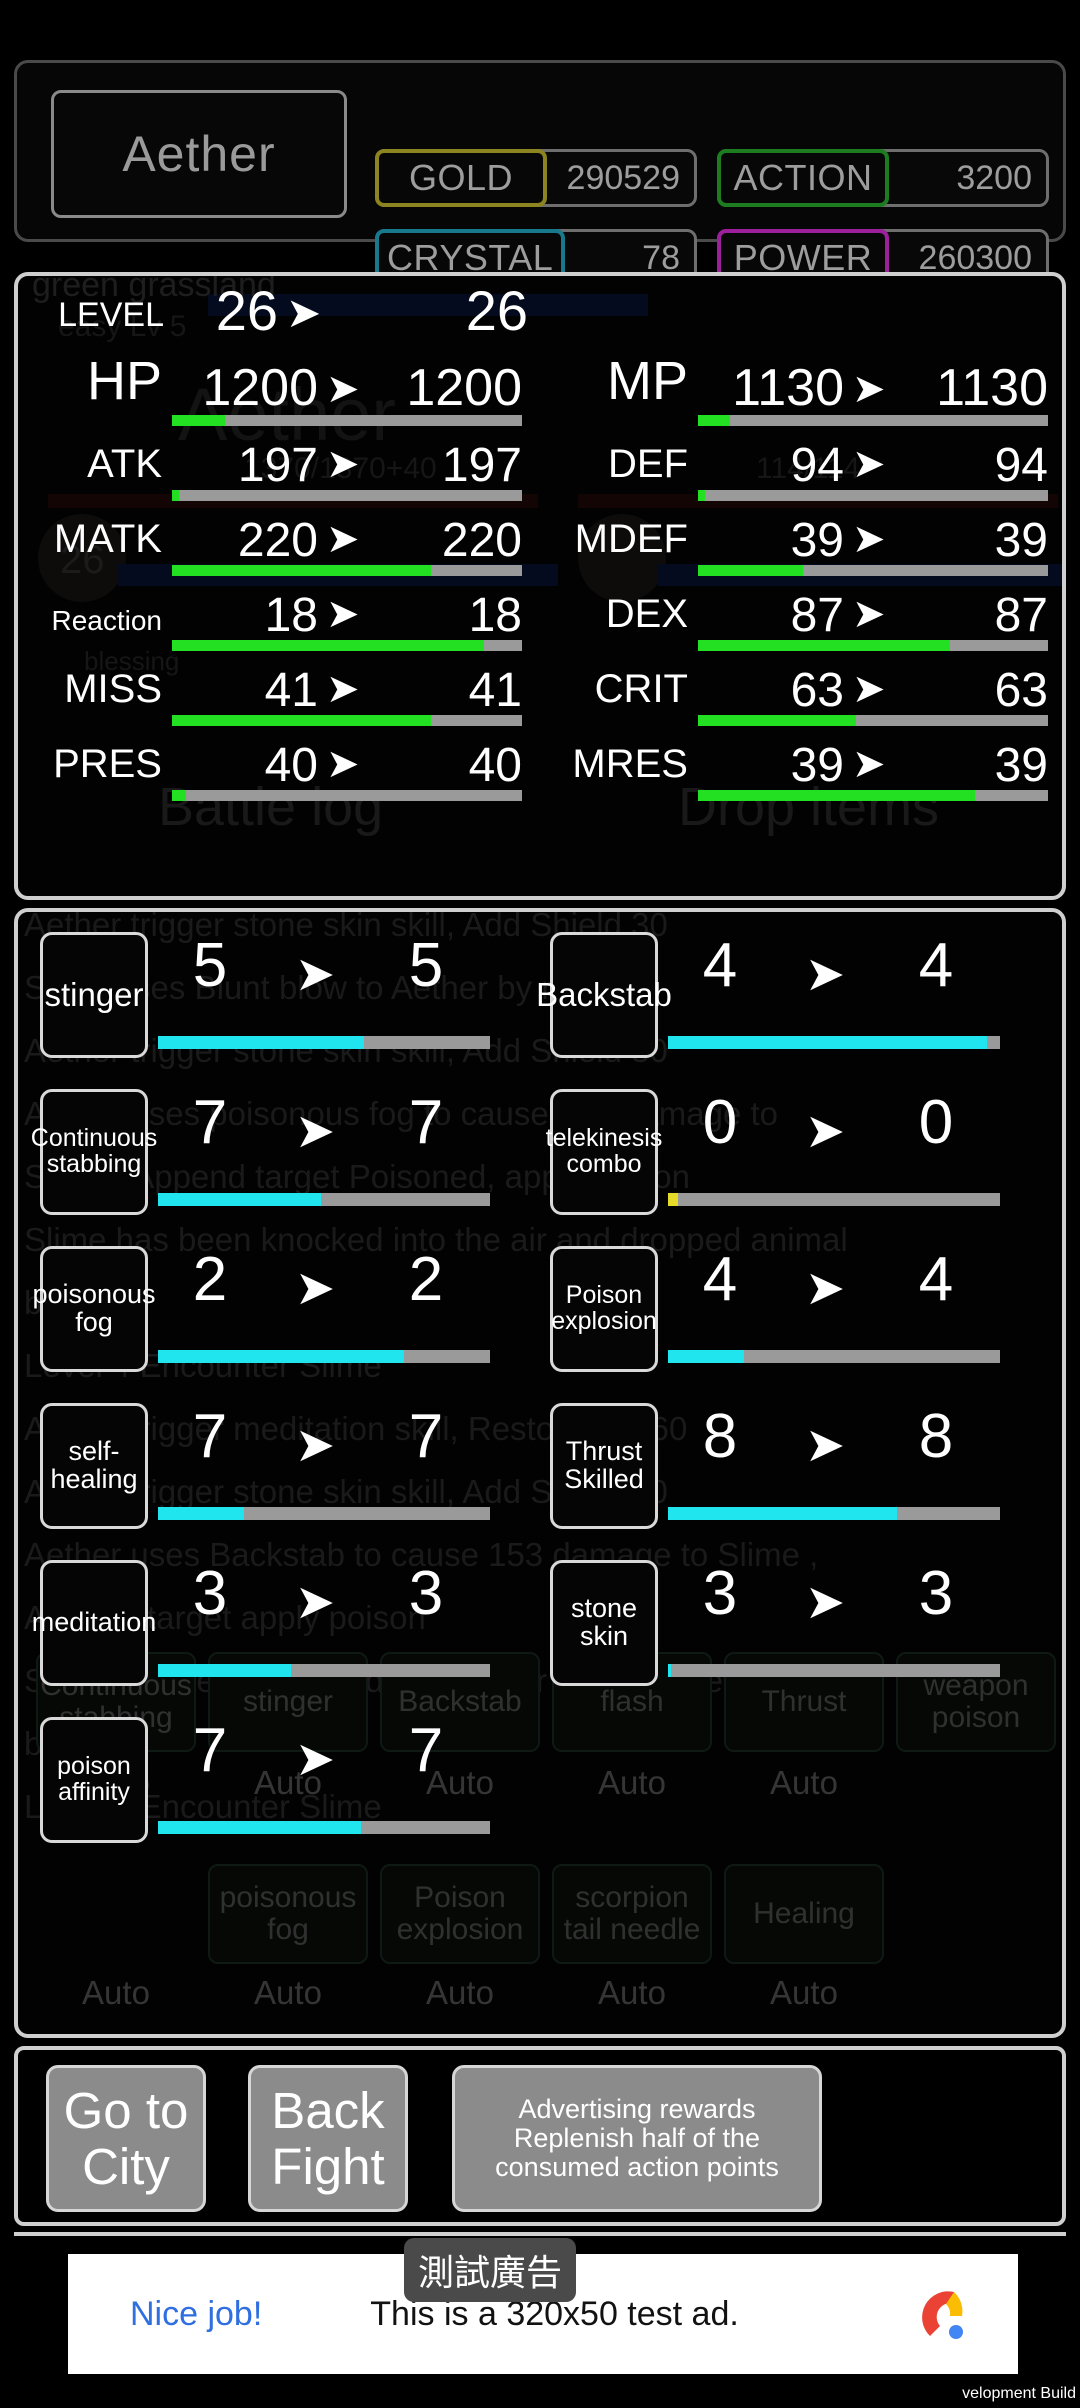  I want to click on admob-logo-icon, so click(942, 2315).